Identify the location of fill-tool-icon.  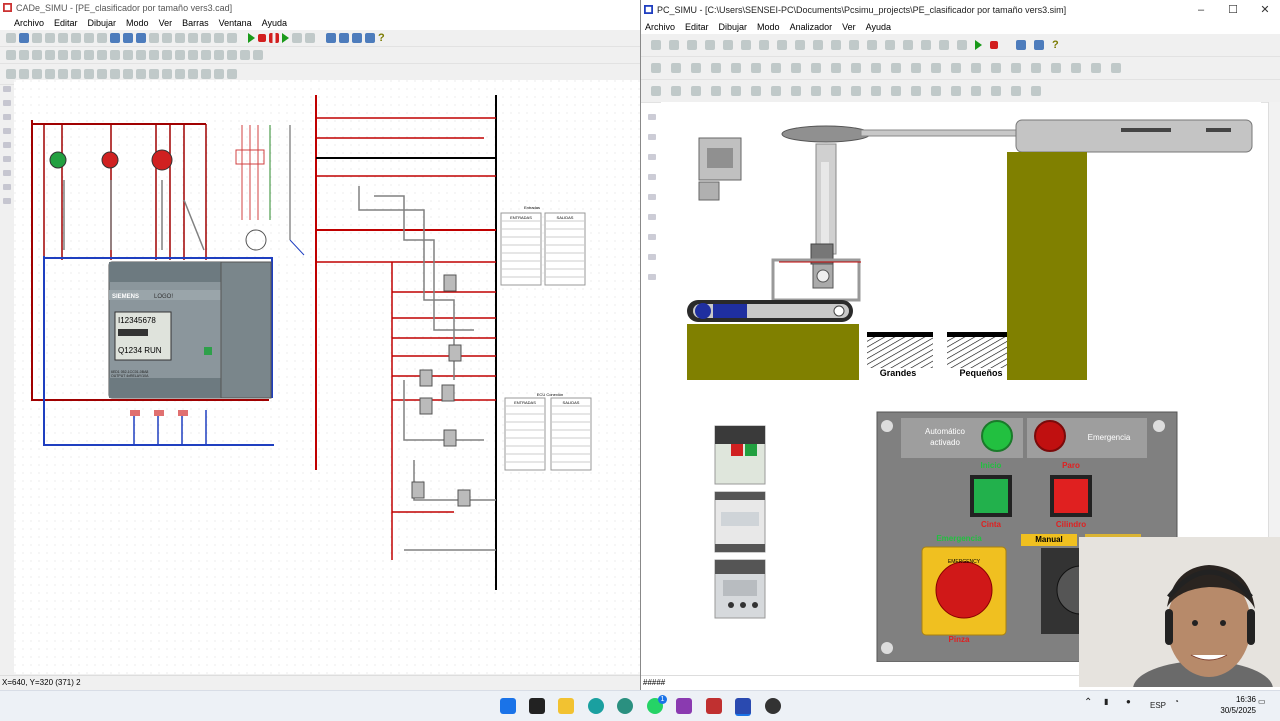
(7, 145).